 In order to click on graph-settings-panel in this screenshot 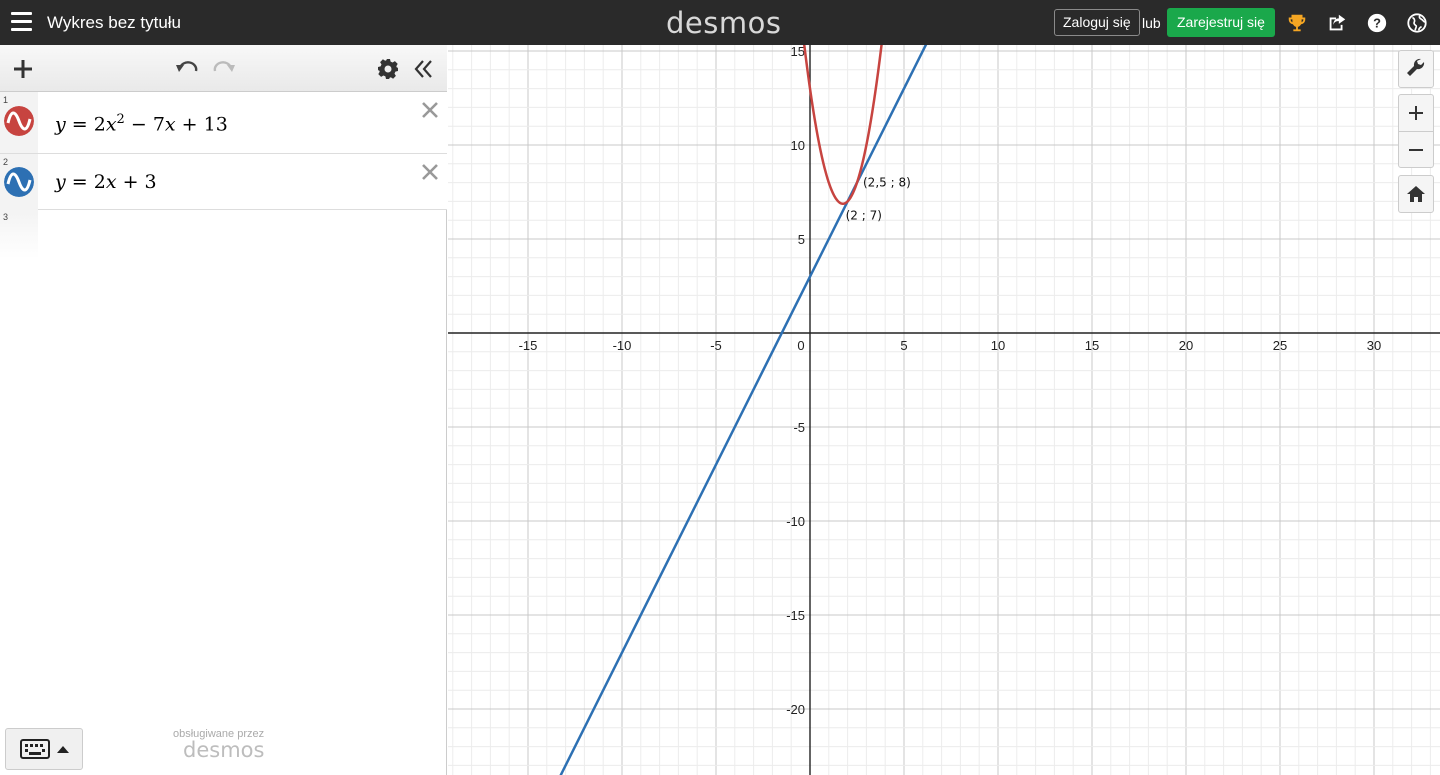, I will do `click(1416, 69)`.